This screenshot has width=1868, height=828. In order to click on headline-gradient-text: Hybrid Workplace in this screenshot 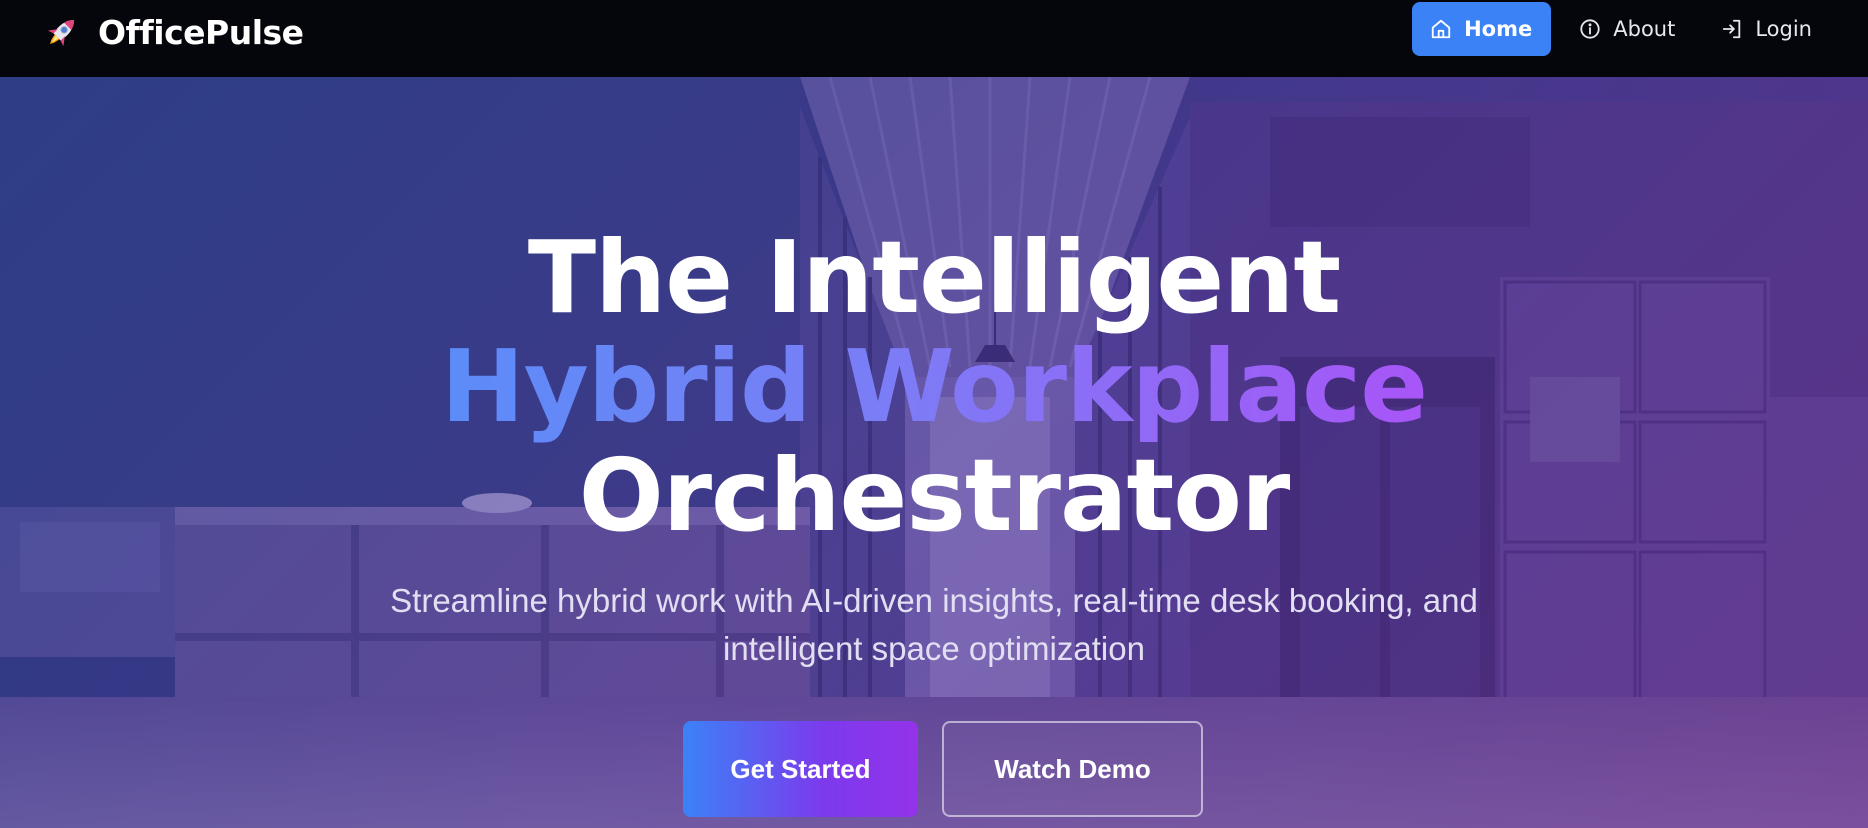, I will do `click(934, 386)`.